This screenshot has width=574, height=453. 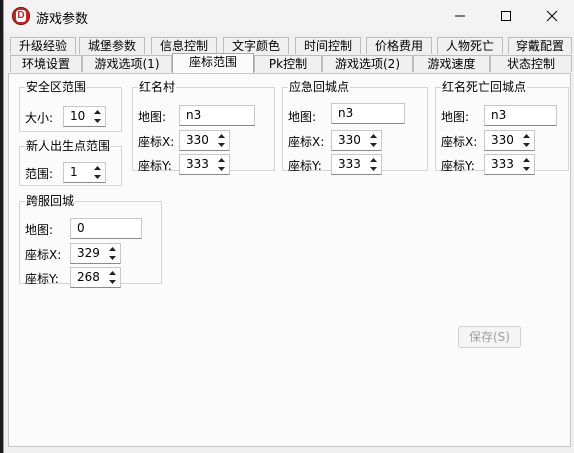 I want to click on maximize-icon, so click(x=506, y=16).